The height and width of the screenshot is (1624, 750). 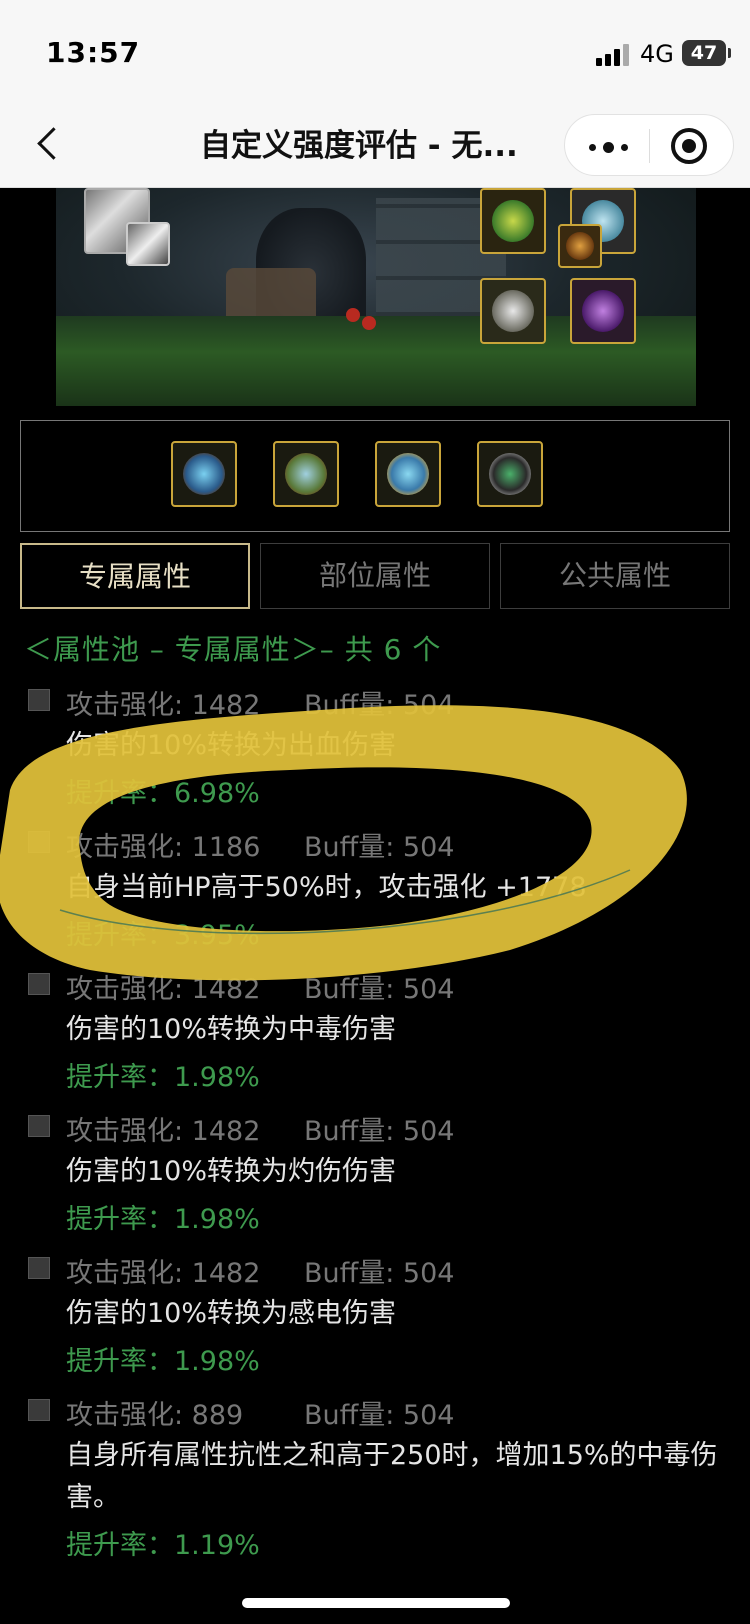 What do you see at coordinates (376, 297) in the screenshot?
I see `character-scene` at bounding box center [376, 297].